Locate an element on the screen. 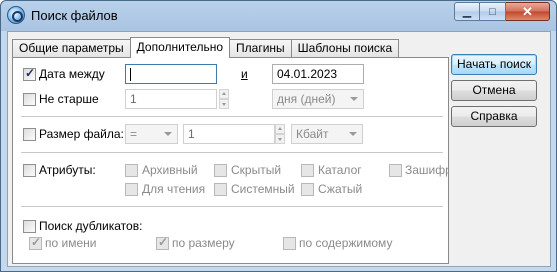  size-spinner is located at coordinates (280, 134).